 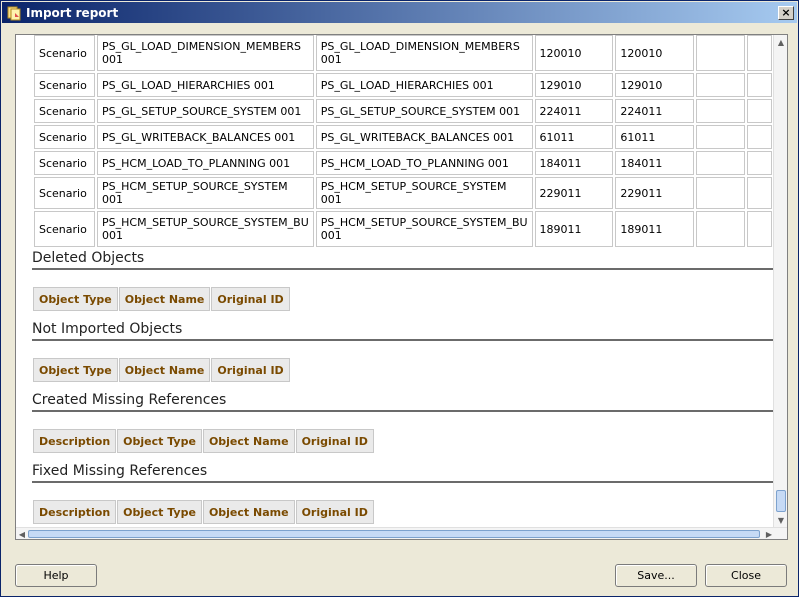 What do you see at coordinates (205, 163) in the screenshot?
I see `object-name-cell: PS_HCM_LOAD_TO_PLANNING 001` at bounding box center [205, 163].